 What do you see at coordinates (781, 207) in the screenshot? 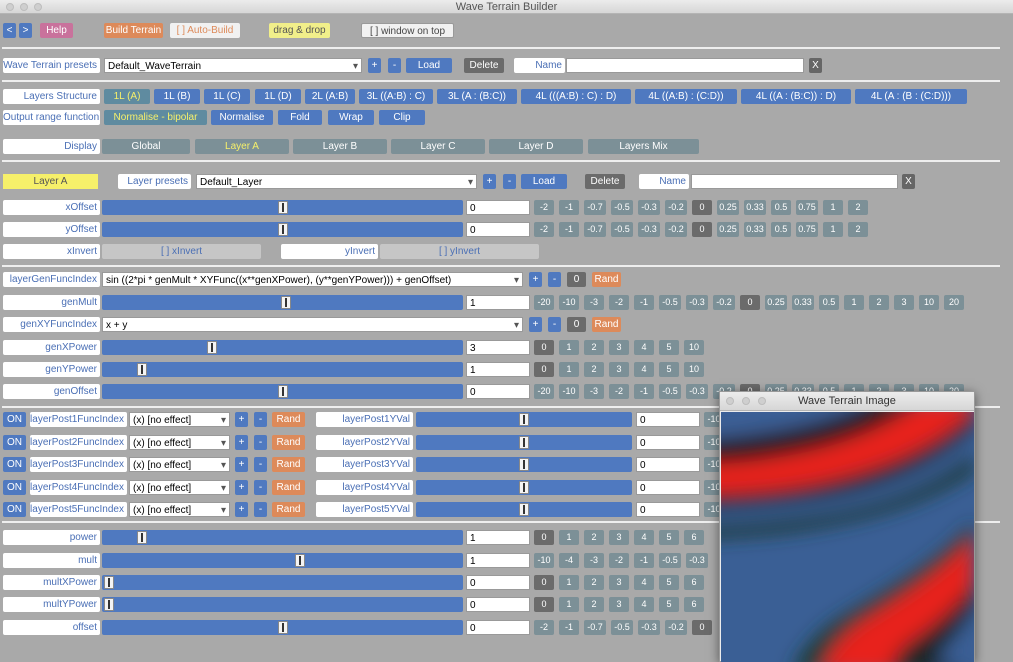
I see `xoffset-preset-button: 0.5` at bounding box center [781, 207].